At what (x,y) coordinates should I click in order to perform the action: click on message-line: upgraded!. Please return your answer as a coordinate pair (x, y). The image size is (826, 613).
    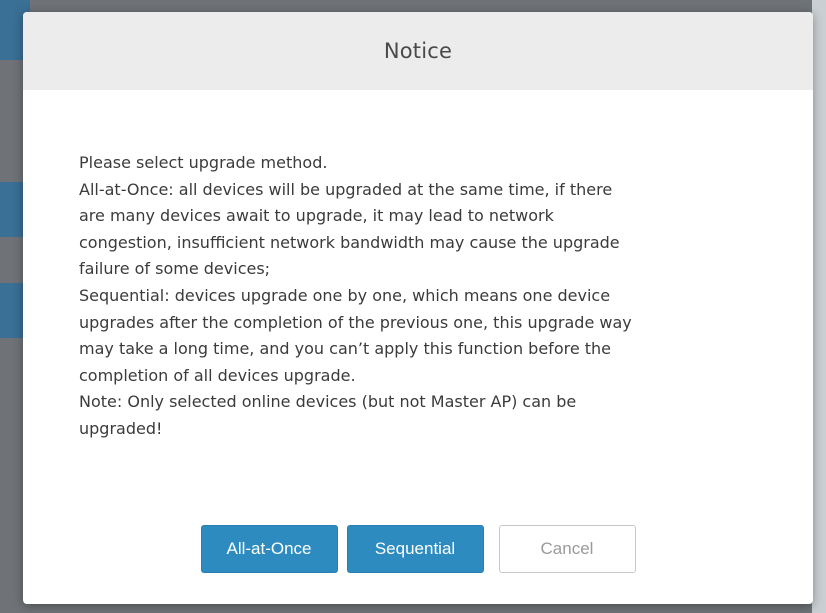
    Looking at the image, I should click on (121, 428).